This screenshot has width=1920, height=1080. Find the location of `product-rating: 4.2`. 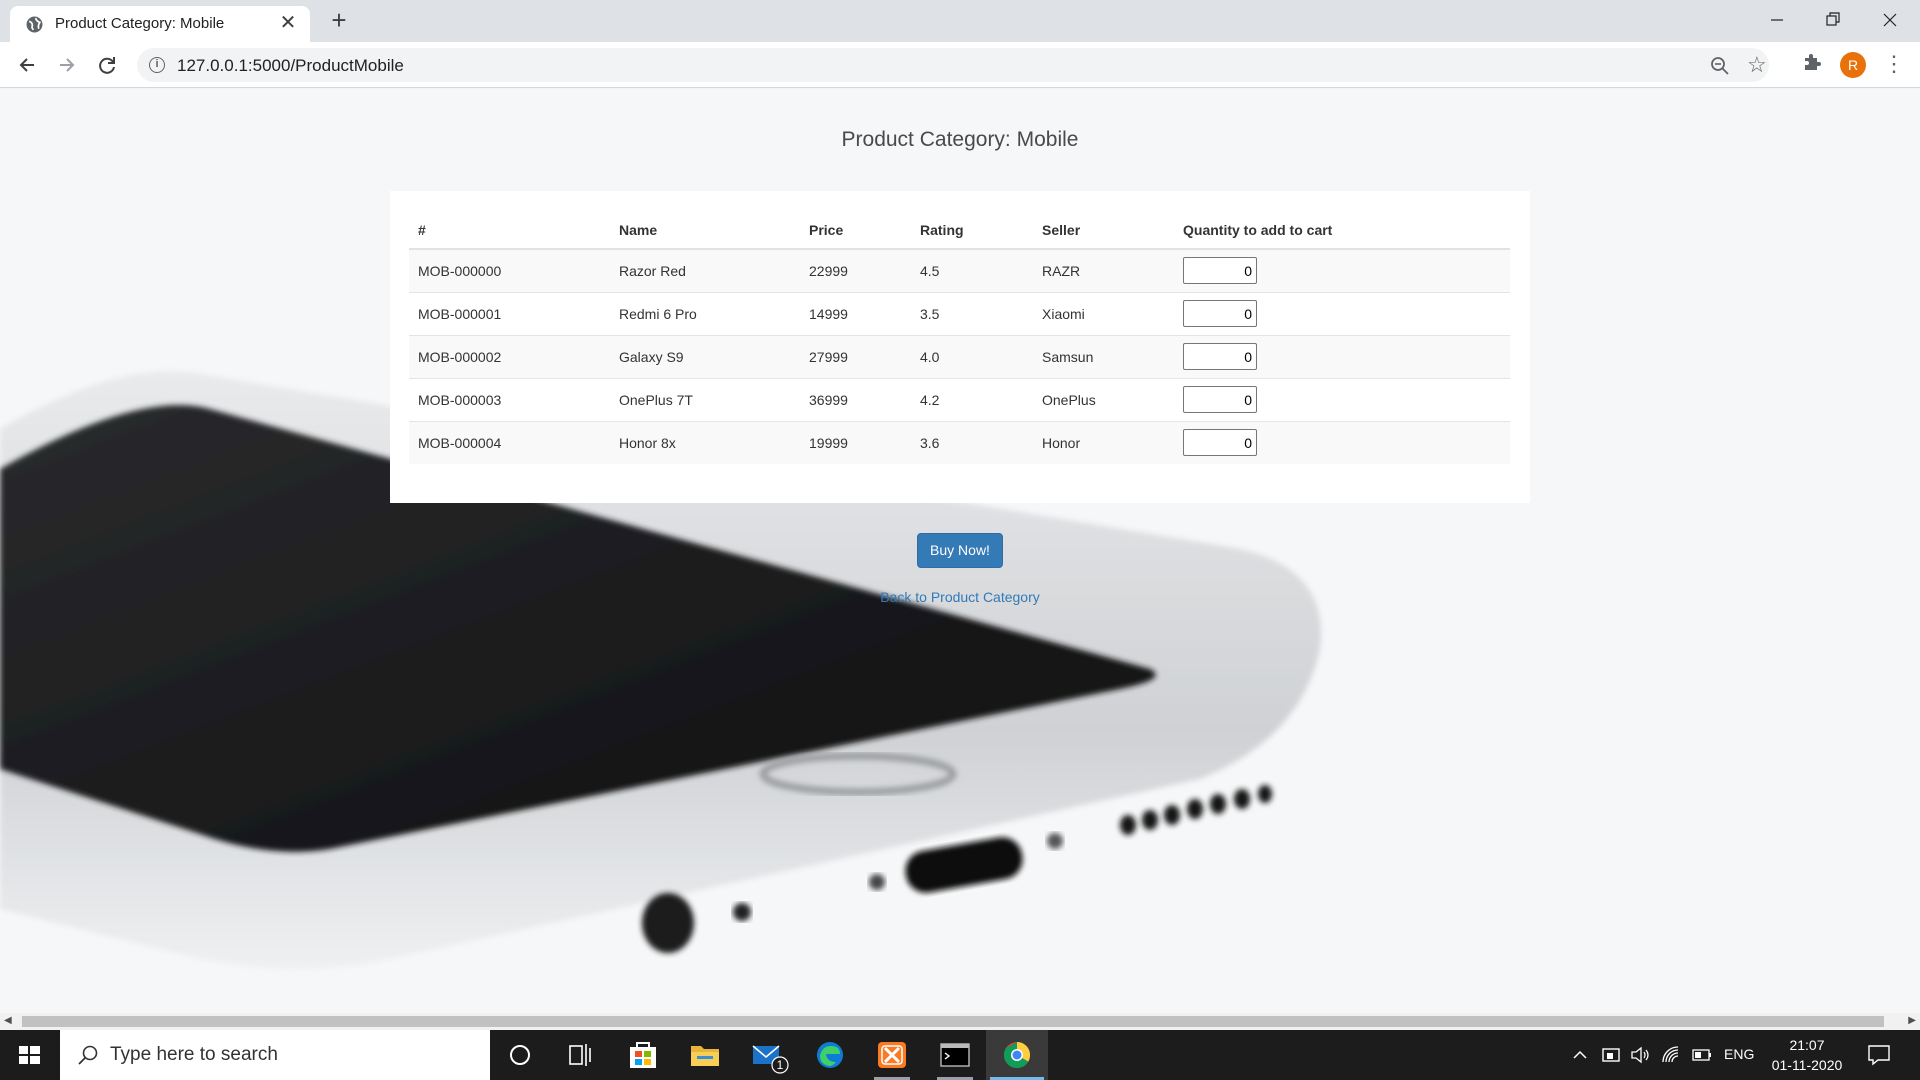

product-rating: 4.2 is located at coordinates (972, 399).